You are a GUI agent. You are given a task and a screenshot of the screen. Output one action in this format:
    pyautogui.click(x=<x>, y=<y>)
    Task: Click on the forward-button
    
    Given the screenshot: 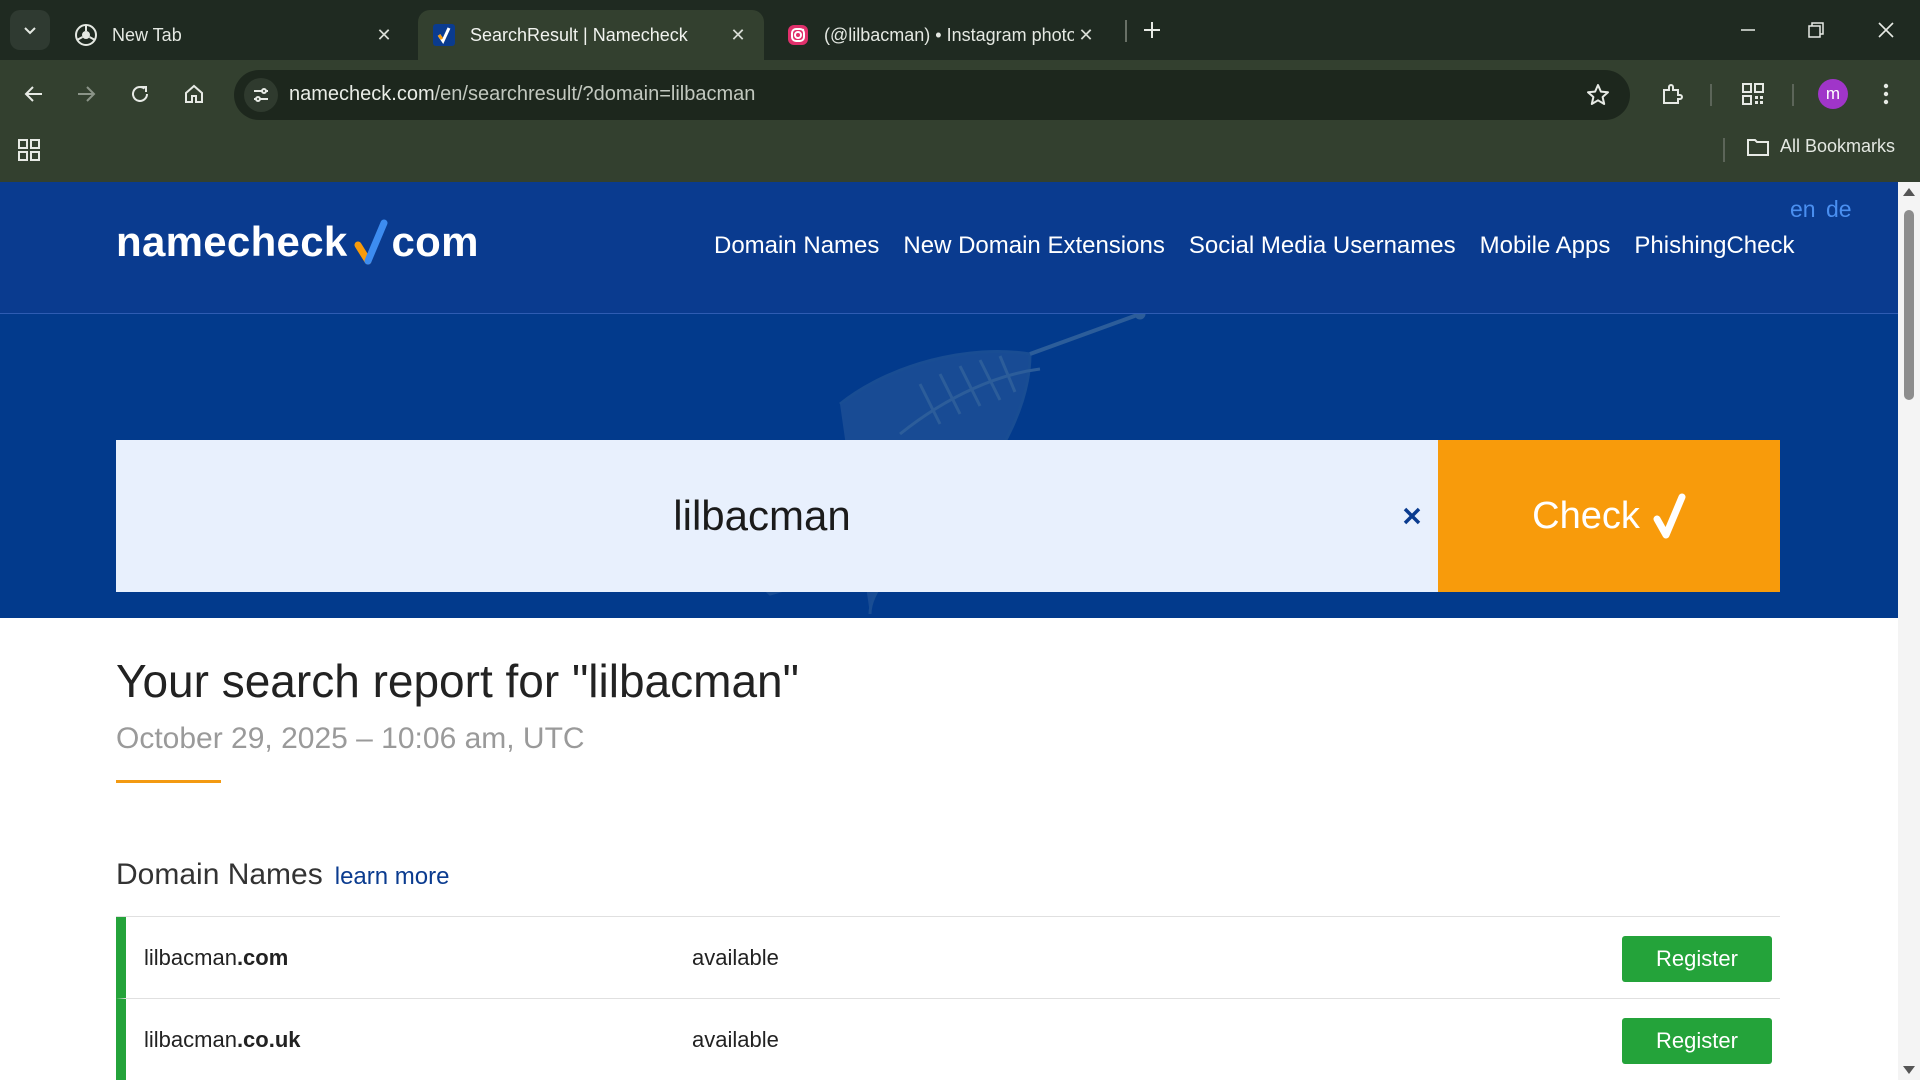 What is the action you would take?
    pyautogui.click(x=86, y=94)
    